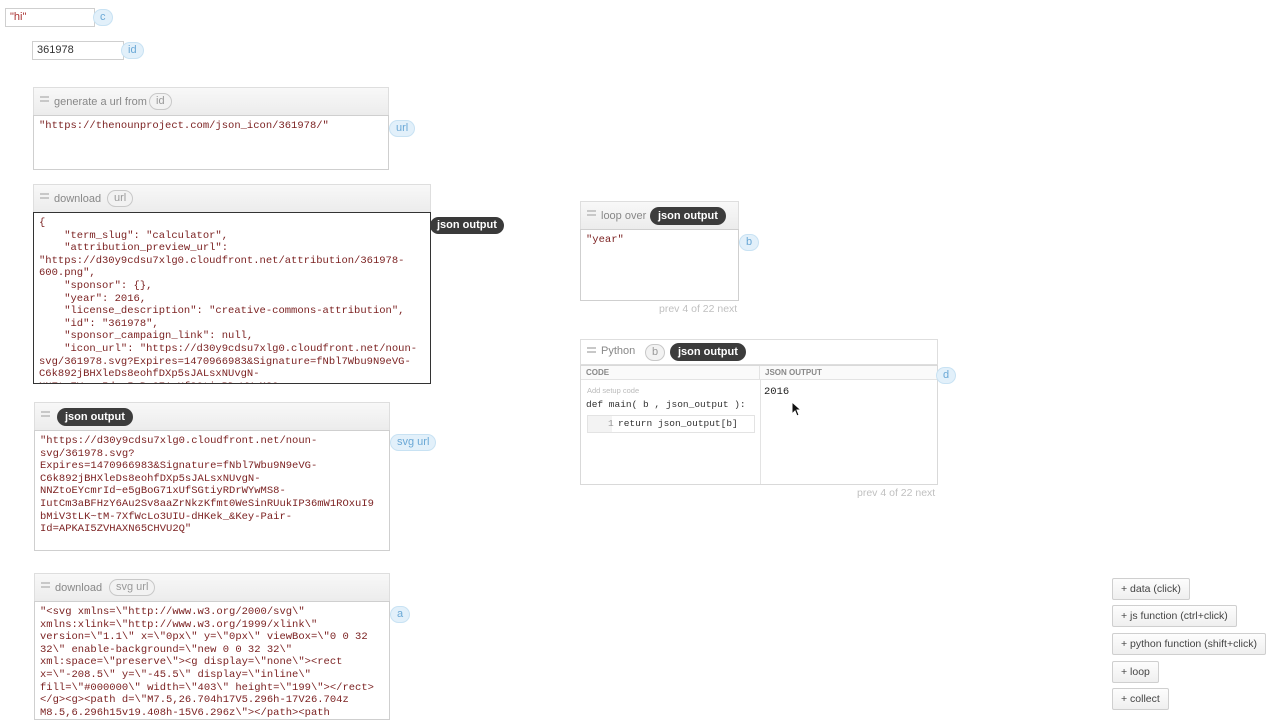 Image resolution: width=1280 pixels, height=720 pixels. I want to click on card-header: json output, so click(212, 416).